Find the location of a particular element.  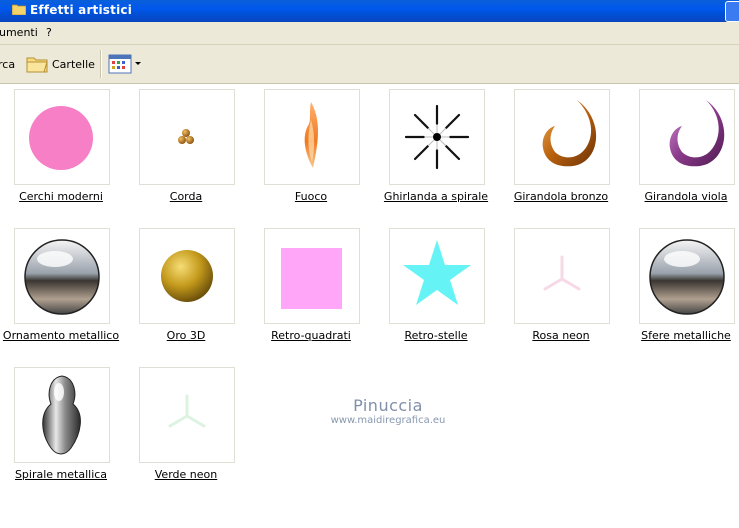

file-item: Spirale metallica is located at coordinates (61, 432).